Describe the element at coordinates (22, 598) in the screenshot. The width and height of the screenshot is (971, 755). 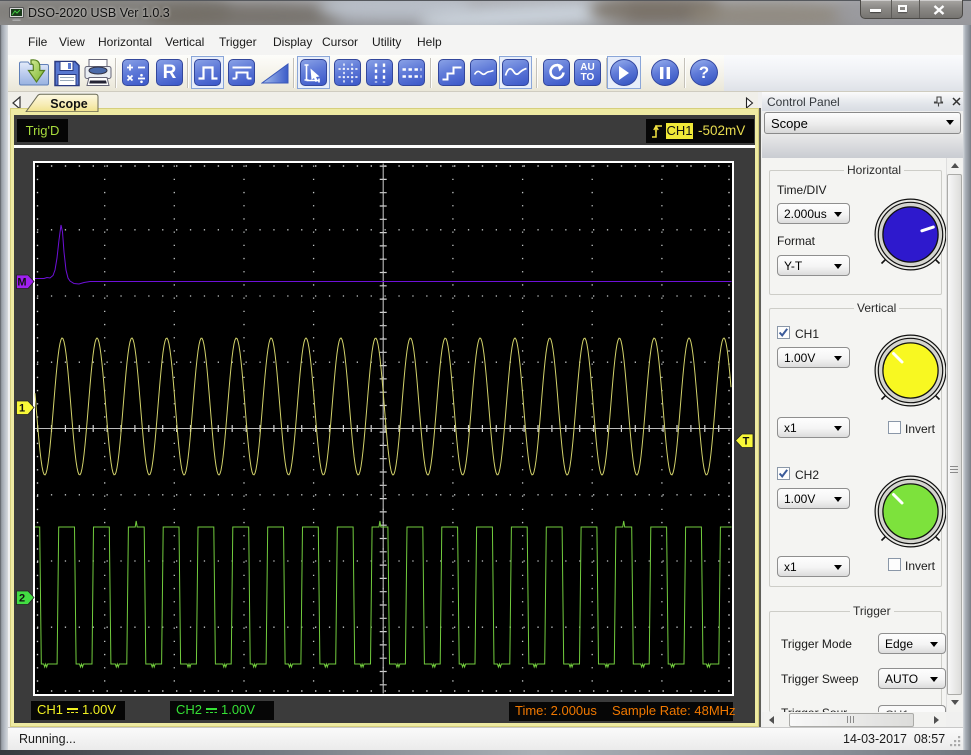
I see `svg-text: 2` at that location.